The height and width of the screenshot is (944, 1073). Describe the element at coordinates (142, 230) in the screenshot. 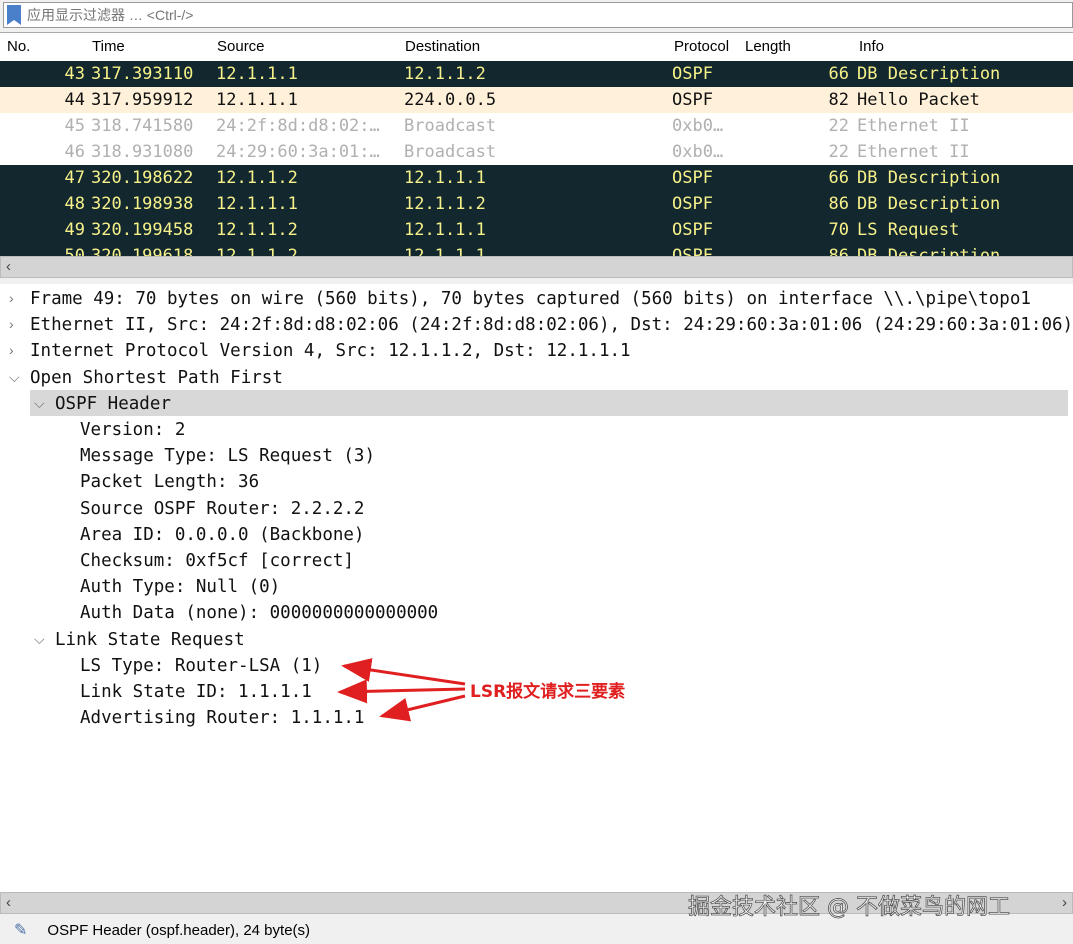

I see `packet-time: 320.199458` at that location.